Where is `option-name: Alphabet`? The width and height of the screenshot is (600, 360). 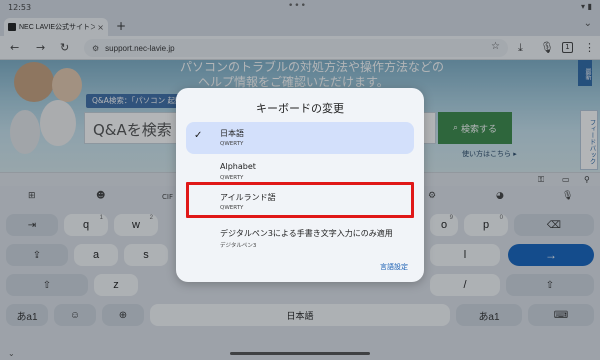 option-name: Alphabet is located at coordinates (238, 166).